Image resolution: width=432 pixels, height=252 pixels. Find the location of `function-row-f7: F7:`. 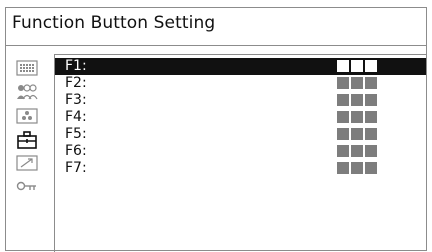

function-row-f7: F7: is located at coordinates (240, 168).